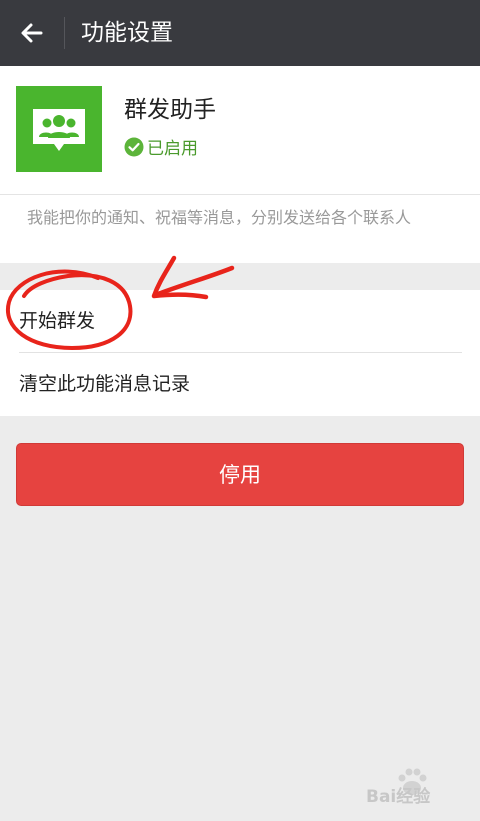 This screenshot has width=480, height=821. I want to click on arrow-left-icon, so click(32, 33).